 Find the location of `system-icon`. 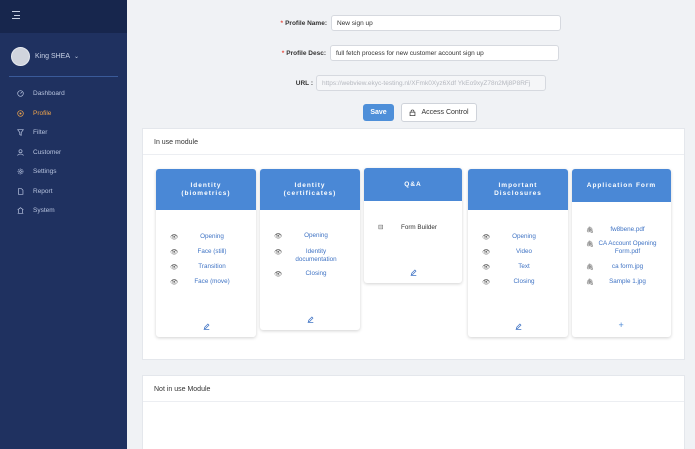

system-icon is located at coordinates (20, 211).